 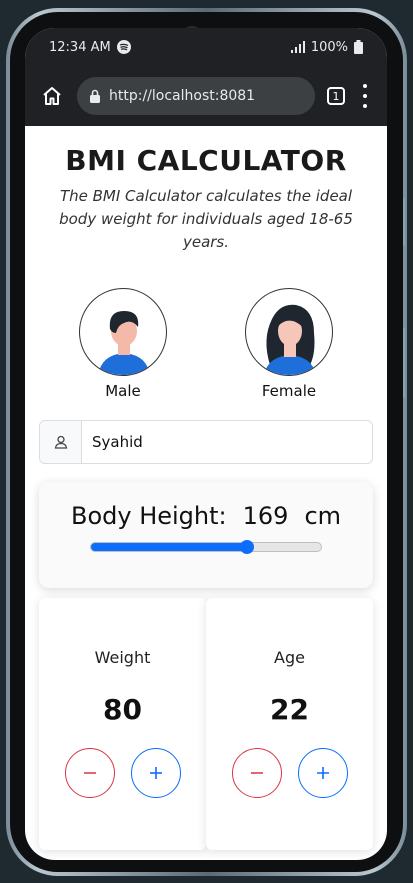 I want to click on status-time: 12:34 AM, so click(x=80, y=47).